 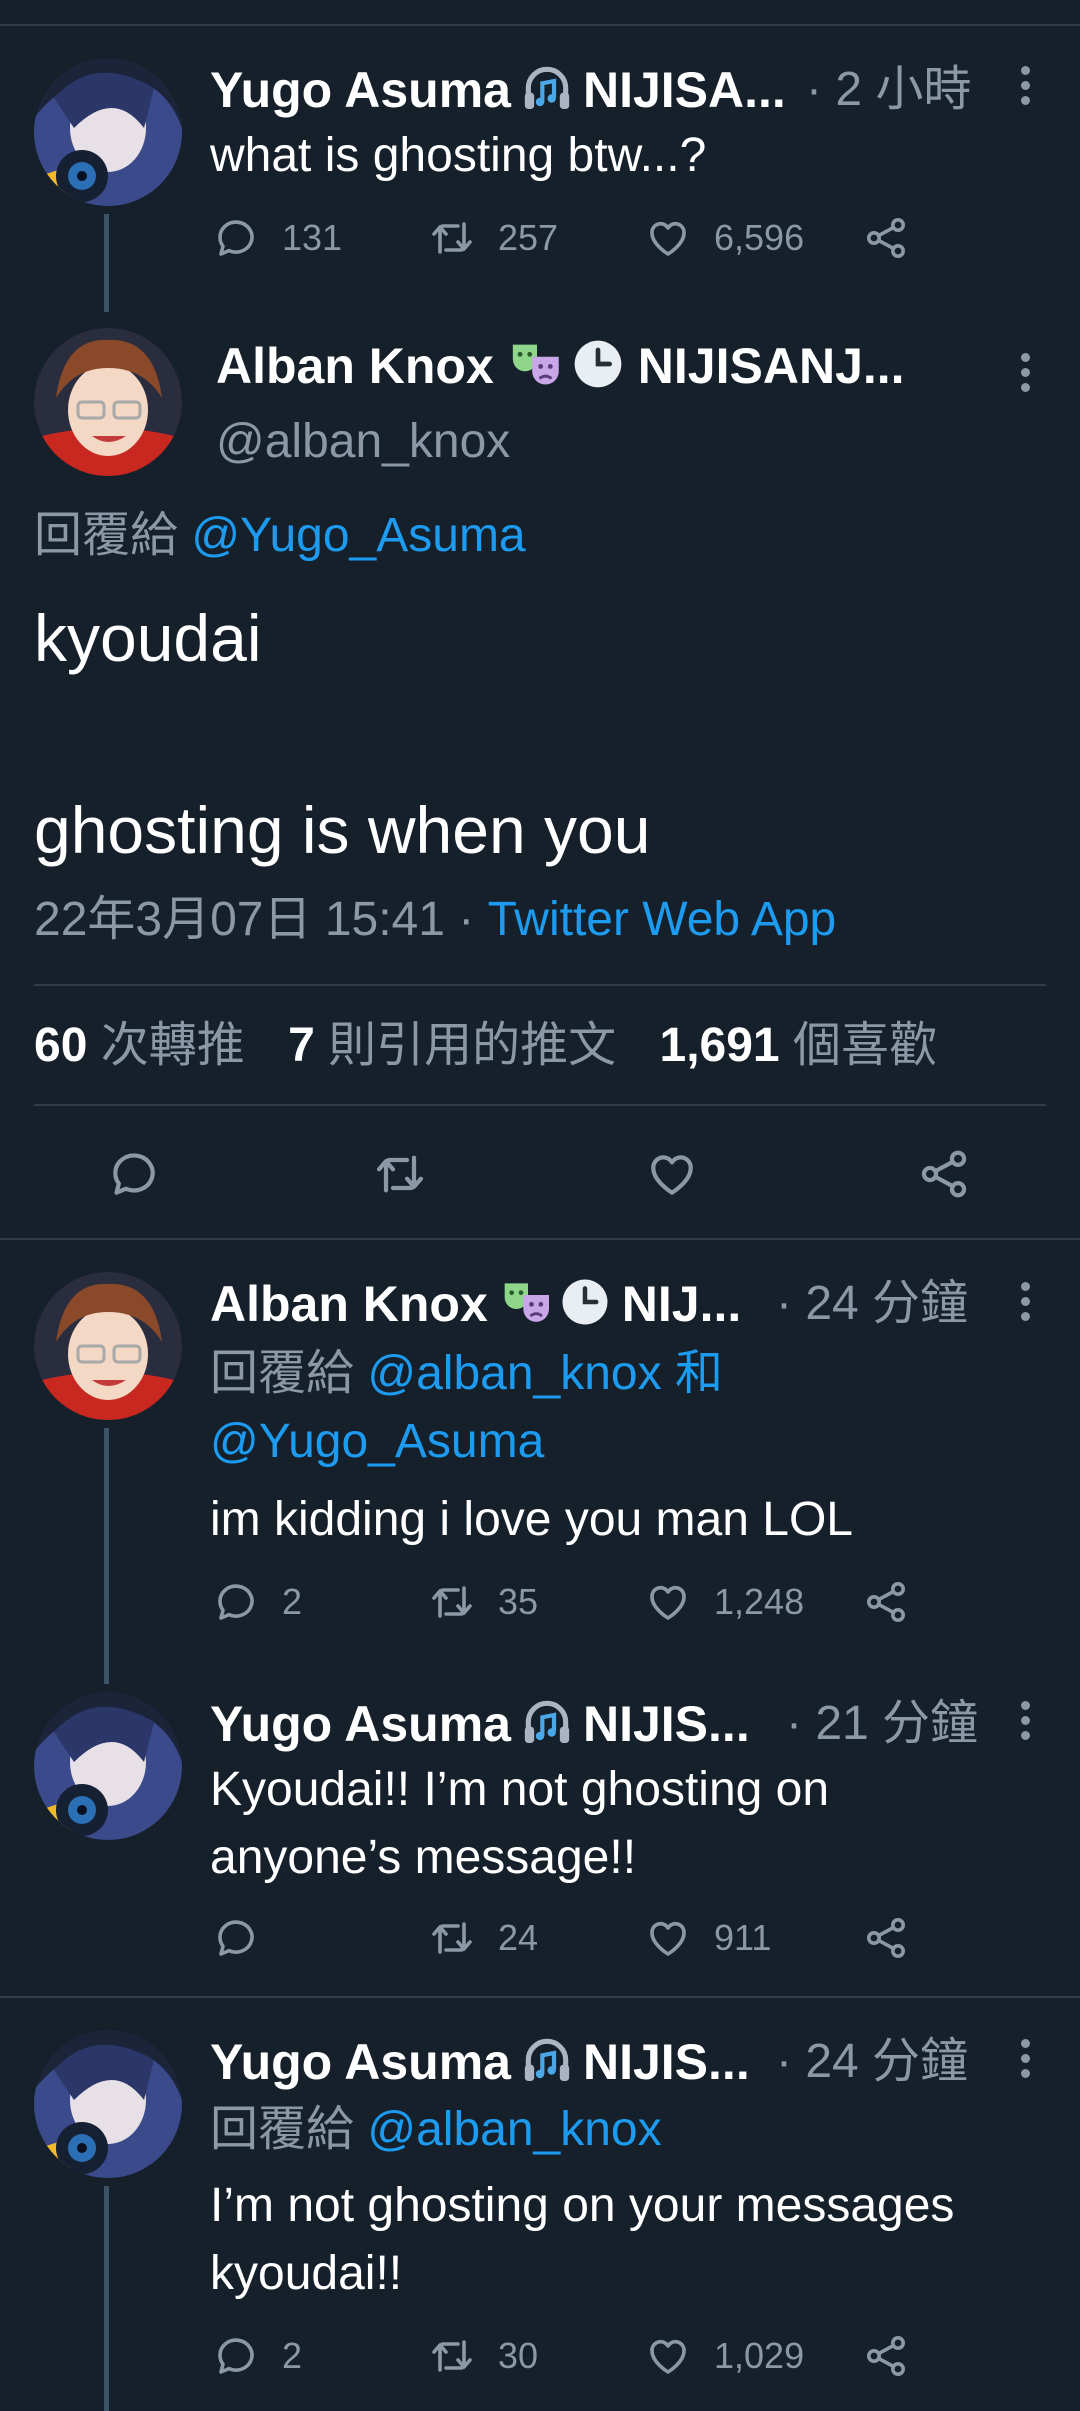 What do you see at coordinates (798, 1045) in the screenshot?
I see `like-stat: 1,691 個喜歡` at bounding box center [798, 1045].